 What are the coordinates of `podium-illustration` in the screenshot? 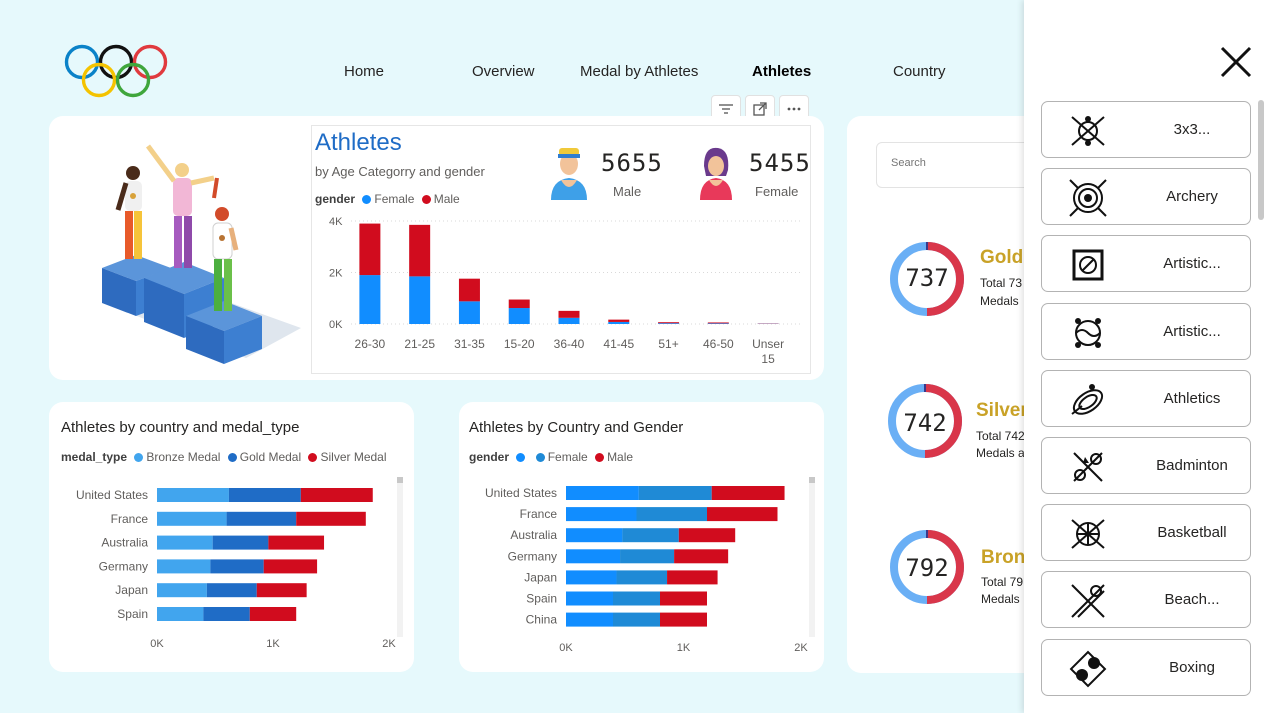 It's located at (201, 254).